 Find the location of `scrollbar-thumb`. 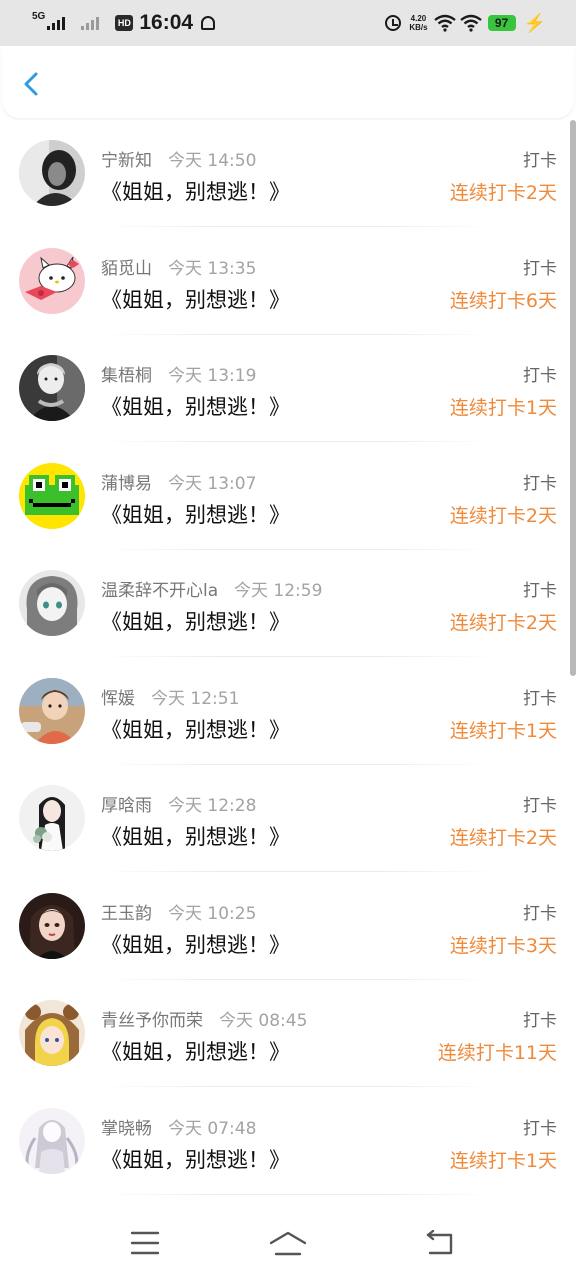

scrollbar-thumb is located at coordinates (573, 398).